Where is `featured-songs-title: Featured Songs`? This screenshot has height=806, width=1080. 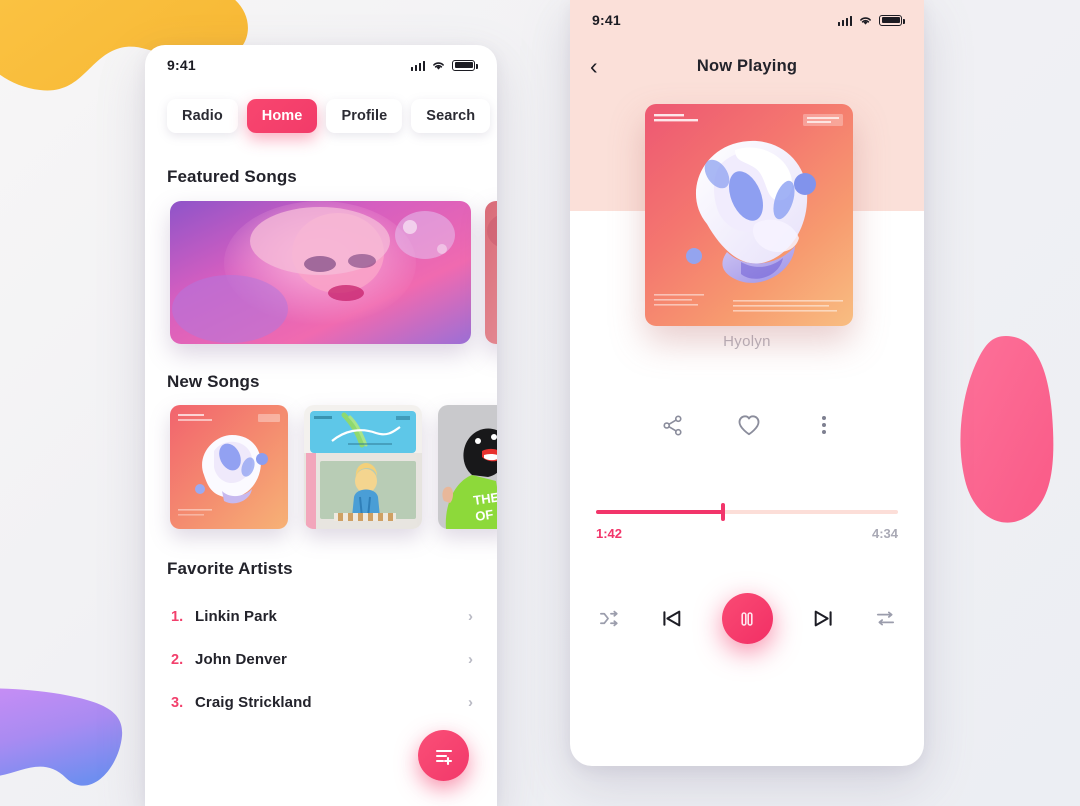 featured-songs-title: Featured Songs is located at coordinates (232, 176).